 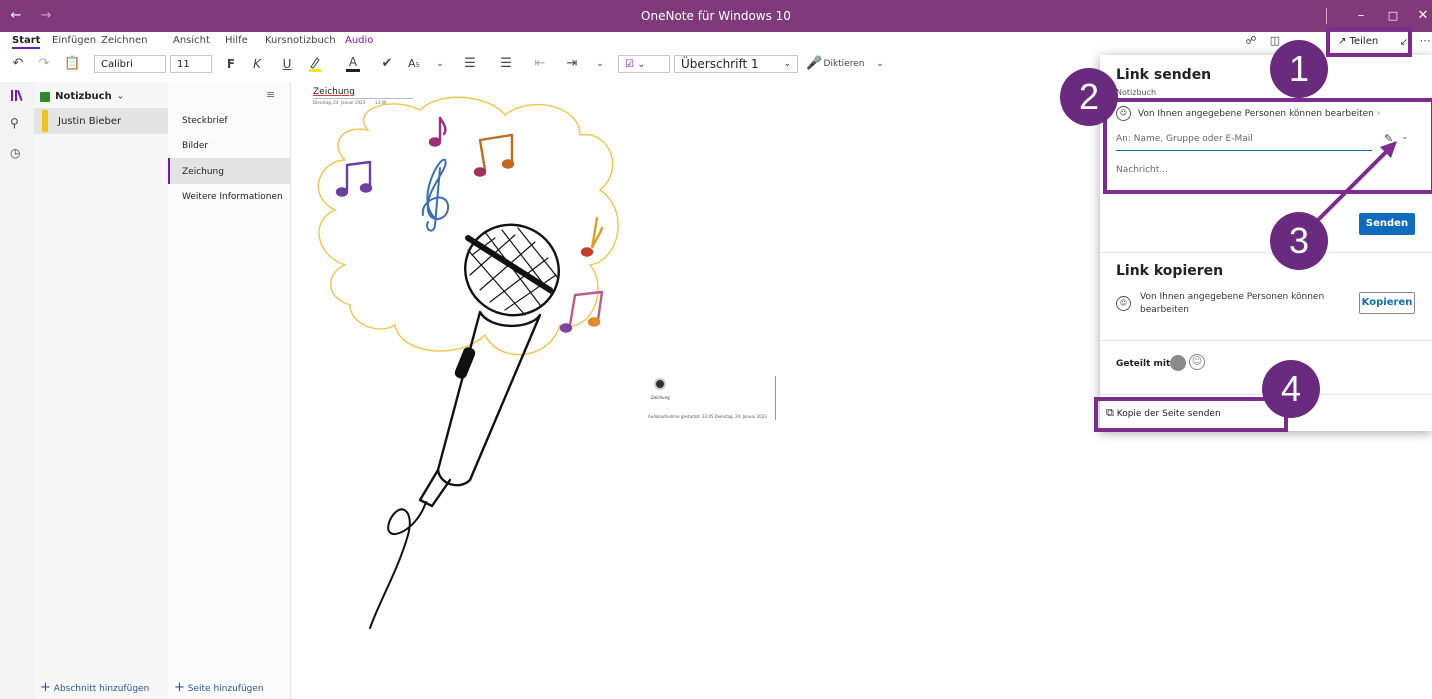 What do you see at coordinates (300, 40) in the screenshot?
I see `tab-kursnotizbuch: Kursnotizbuch` at bounding box center [300, 40].